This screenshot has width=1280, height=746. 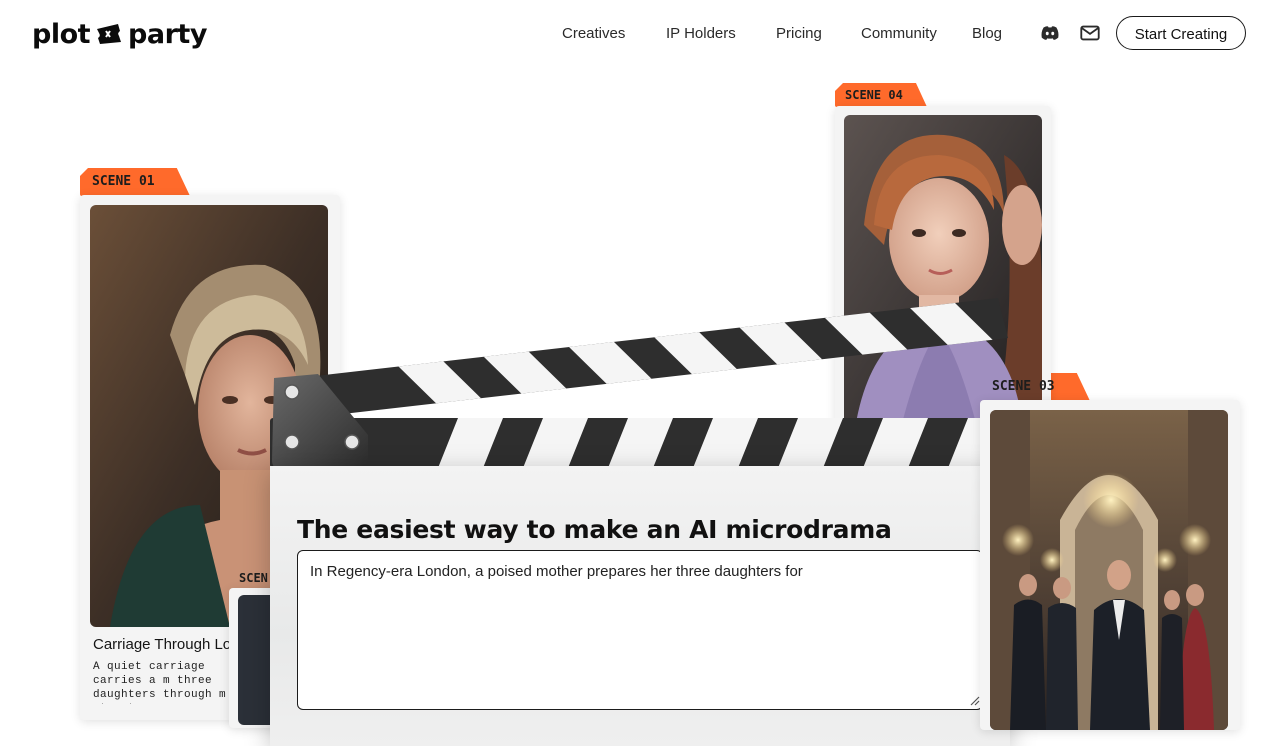 I want to click on scene-03-image, so click(x=1109, y=570).